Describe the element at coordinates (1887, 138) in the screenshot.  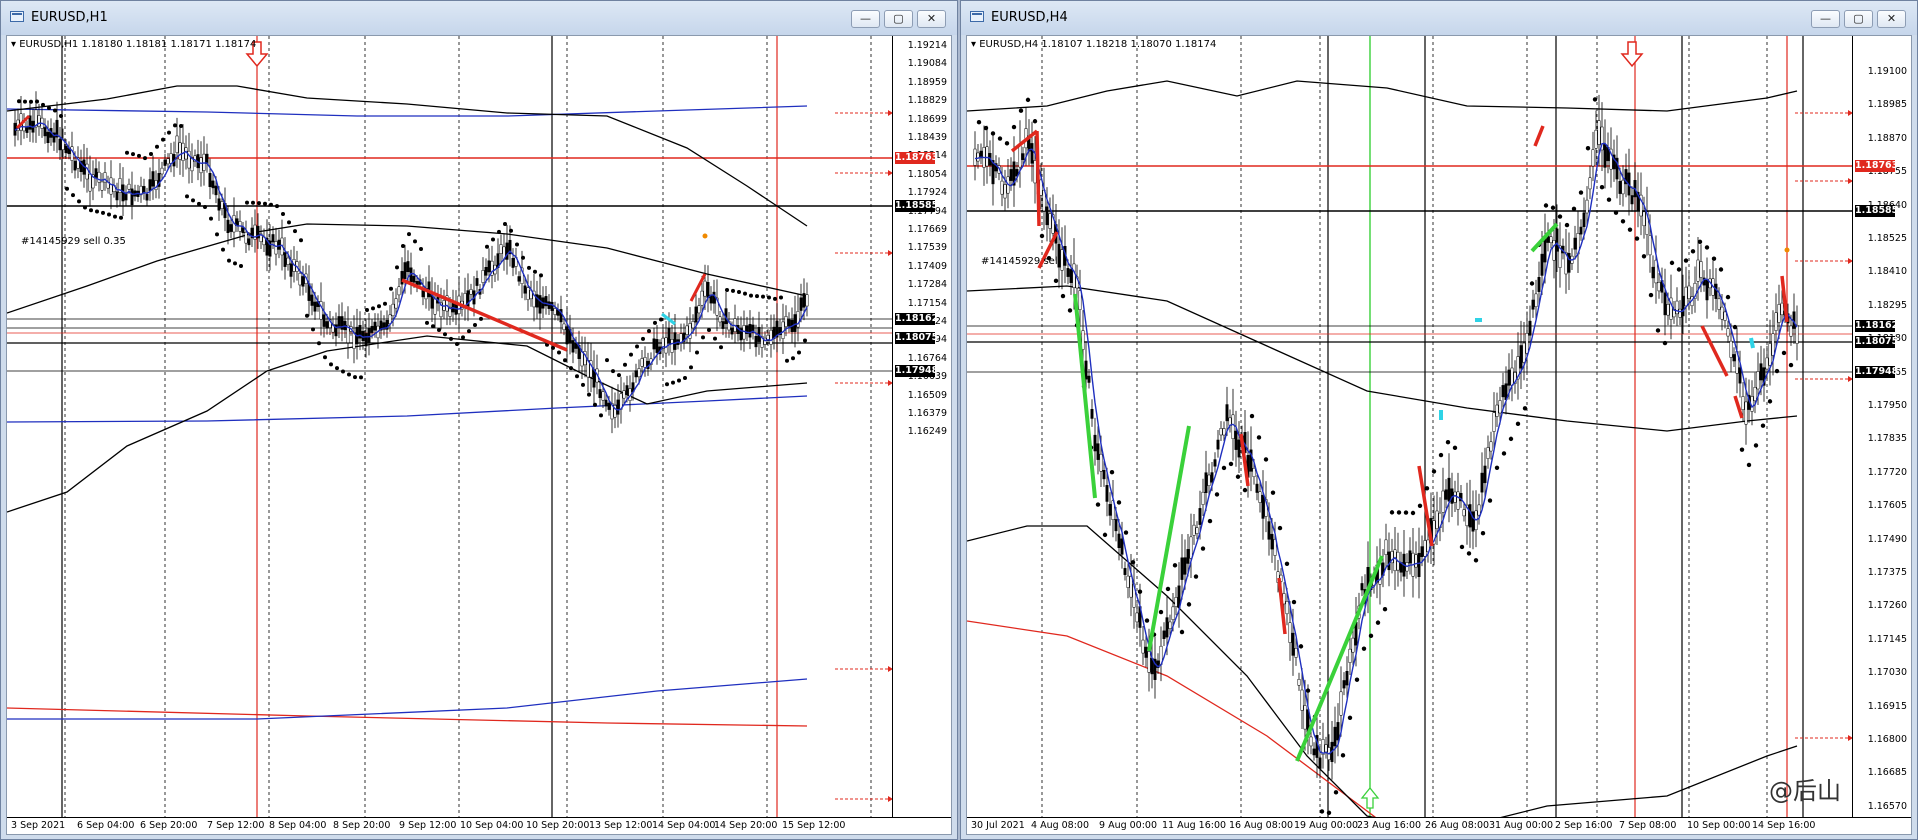
I see `price-tick-label: 1.18870` at that location.